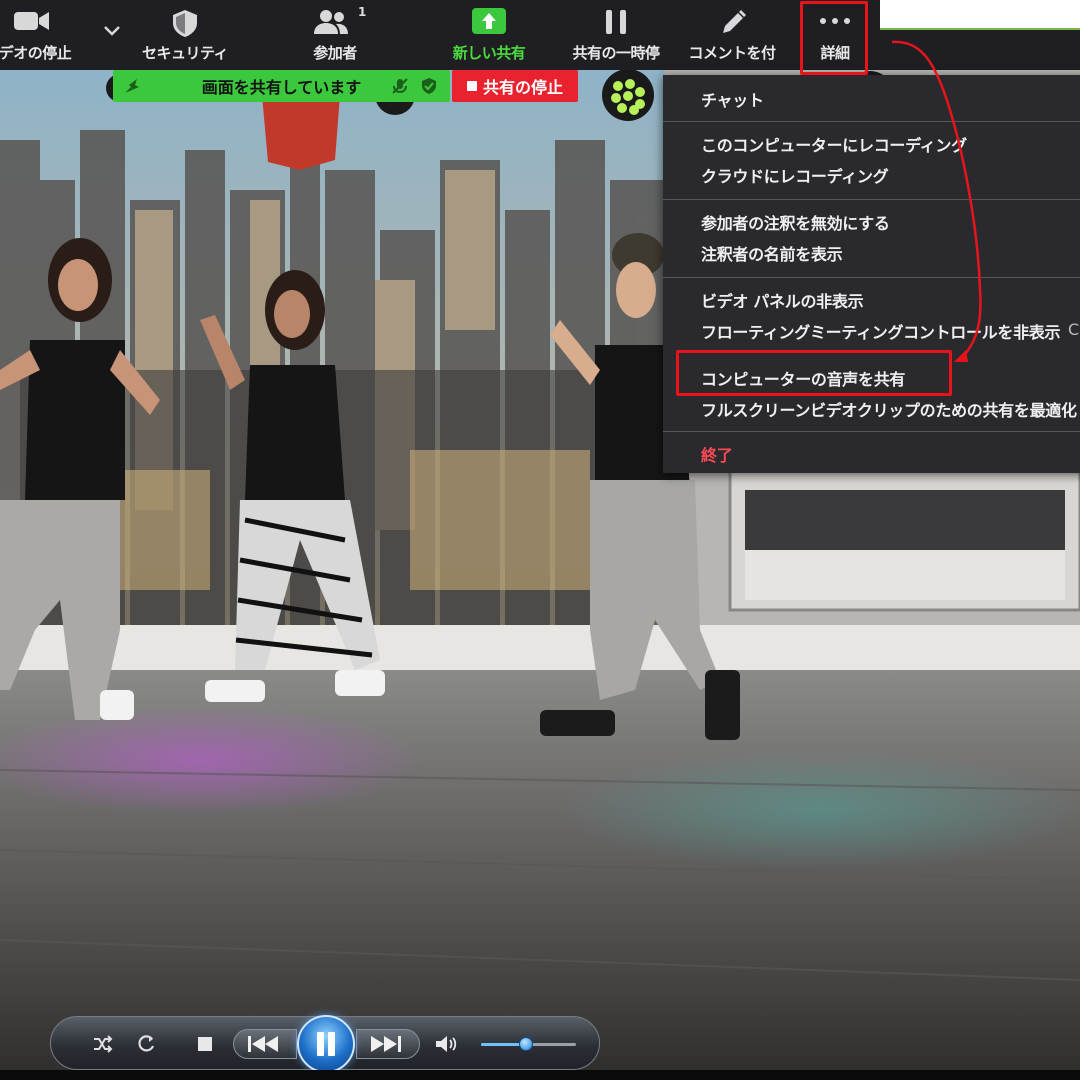 The image size is (1080, 1080). What do you see at coordinates (489, 21) in the screenshot?
I see `share-up-arrow-icon` at bounding box center [489, 21].